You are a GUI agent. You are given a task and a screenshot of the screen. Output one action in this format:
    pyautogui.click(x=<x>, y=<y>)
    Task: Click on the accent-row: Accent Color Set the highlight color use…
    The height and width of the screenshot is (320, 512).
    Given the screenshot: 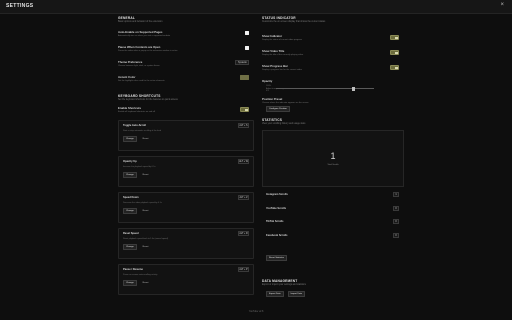 What is the action you would take?
    pyautogui.click(x=186, y=79)
    